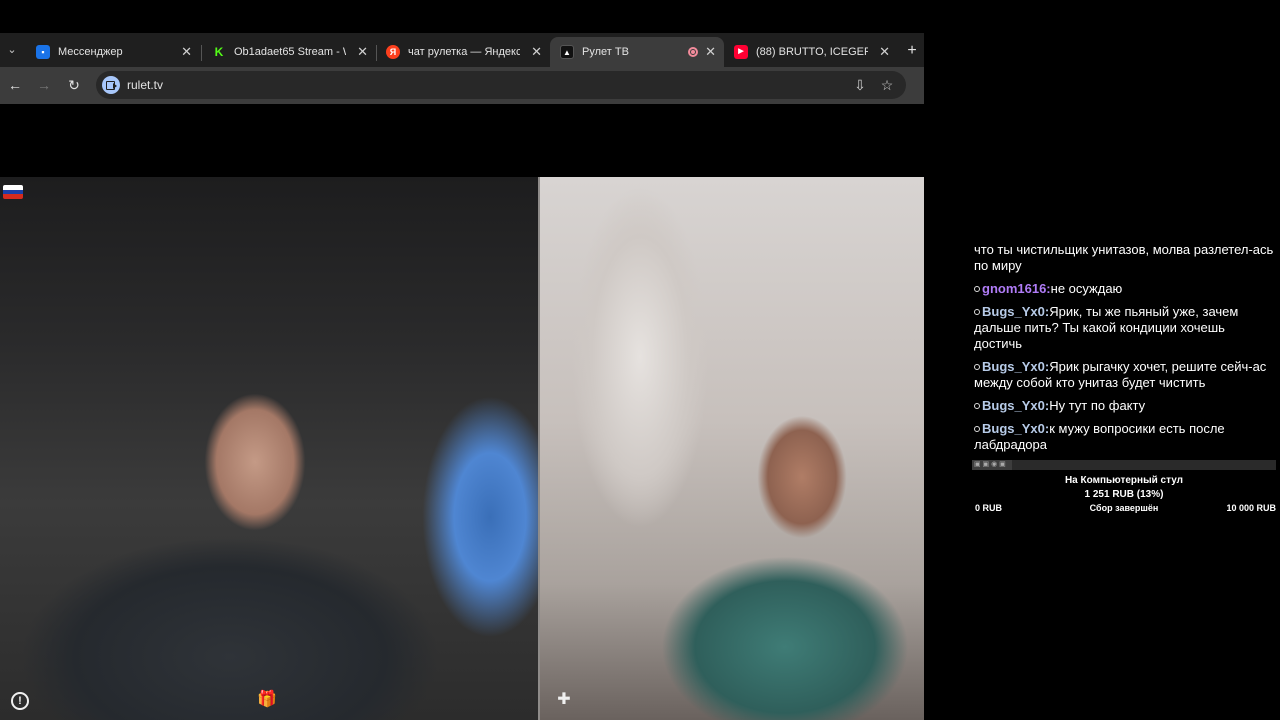  I want to click on tab-stream: K Ob1adaet65 Stream - Wat ✕, so click(289, 52).